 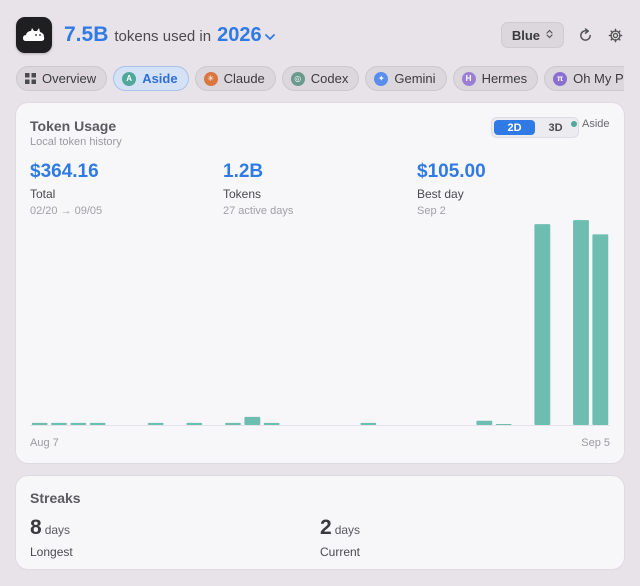 What do you see at coordinates (514, 127) in the screenshot?
I see `toggle-2d-button: 2D` at bounding box center [514, 127].